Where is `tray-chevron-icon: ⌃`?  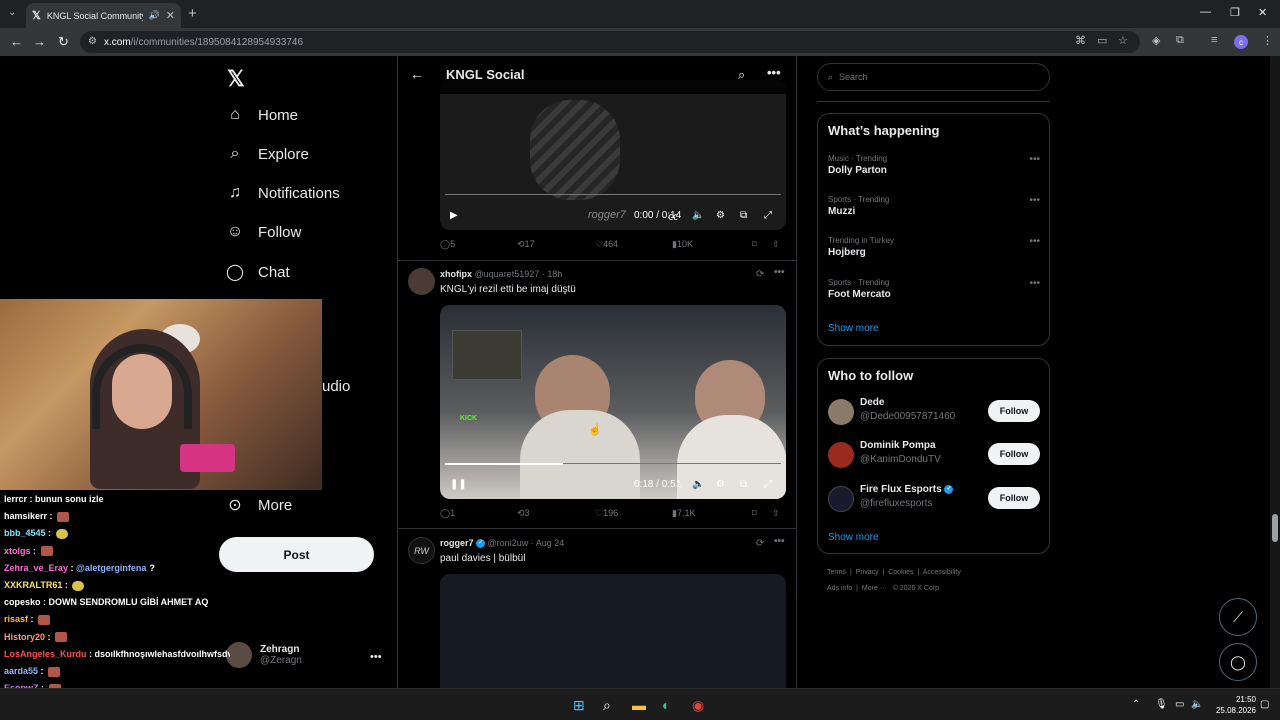
tray-chevron-icon: ⌃ is located at coordinates (1136, 704).